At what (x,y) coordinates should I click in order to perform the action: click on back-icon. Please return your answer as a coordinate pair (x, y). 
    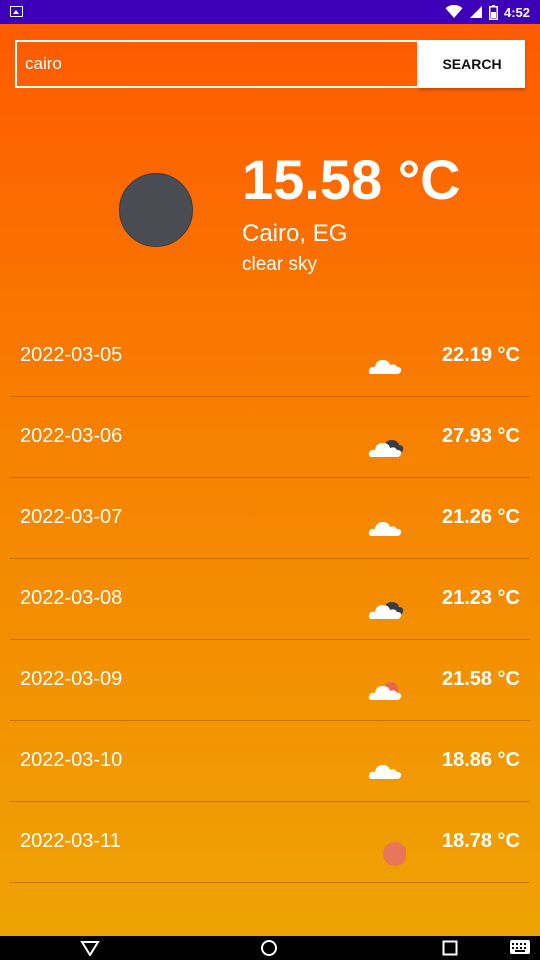
    Looking at the image, I should click on (90, 948).